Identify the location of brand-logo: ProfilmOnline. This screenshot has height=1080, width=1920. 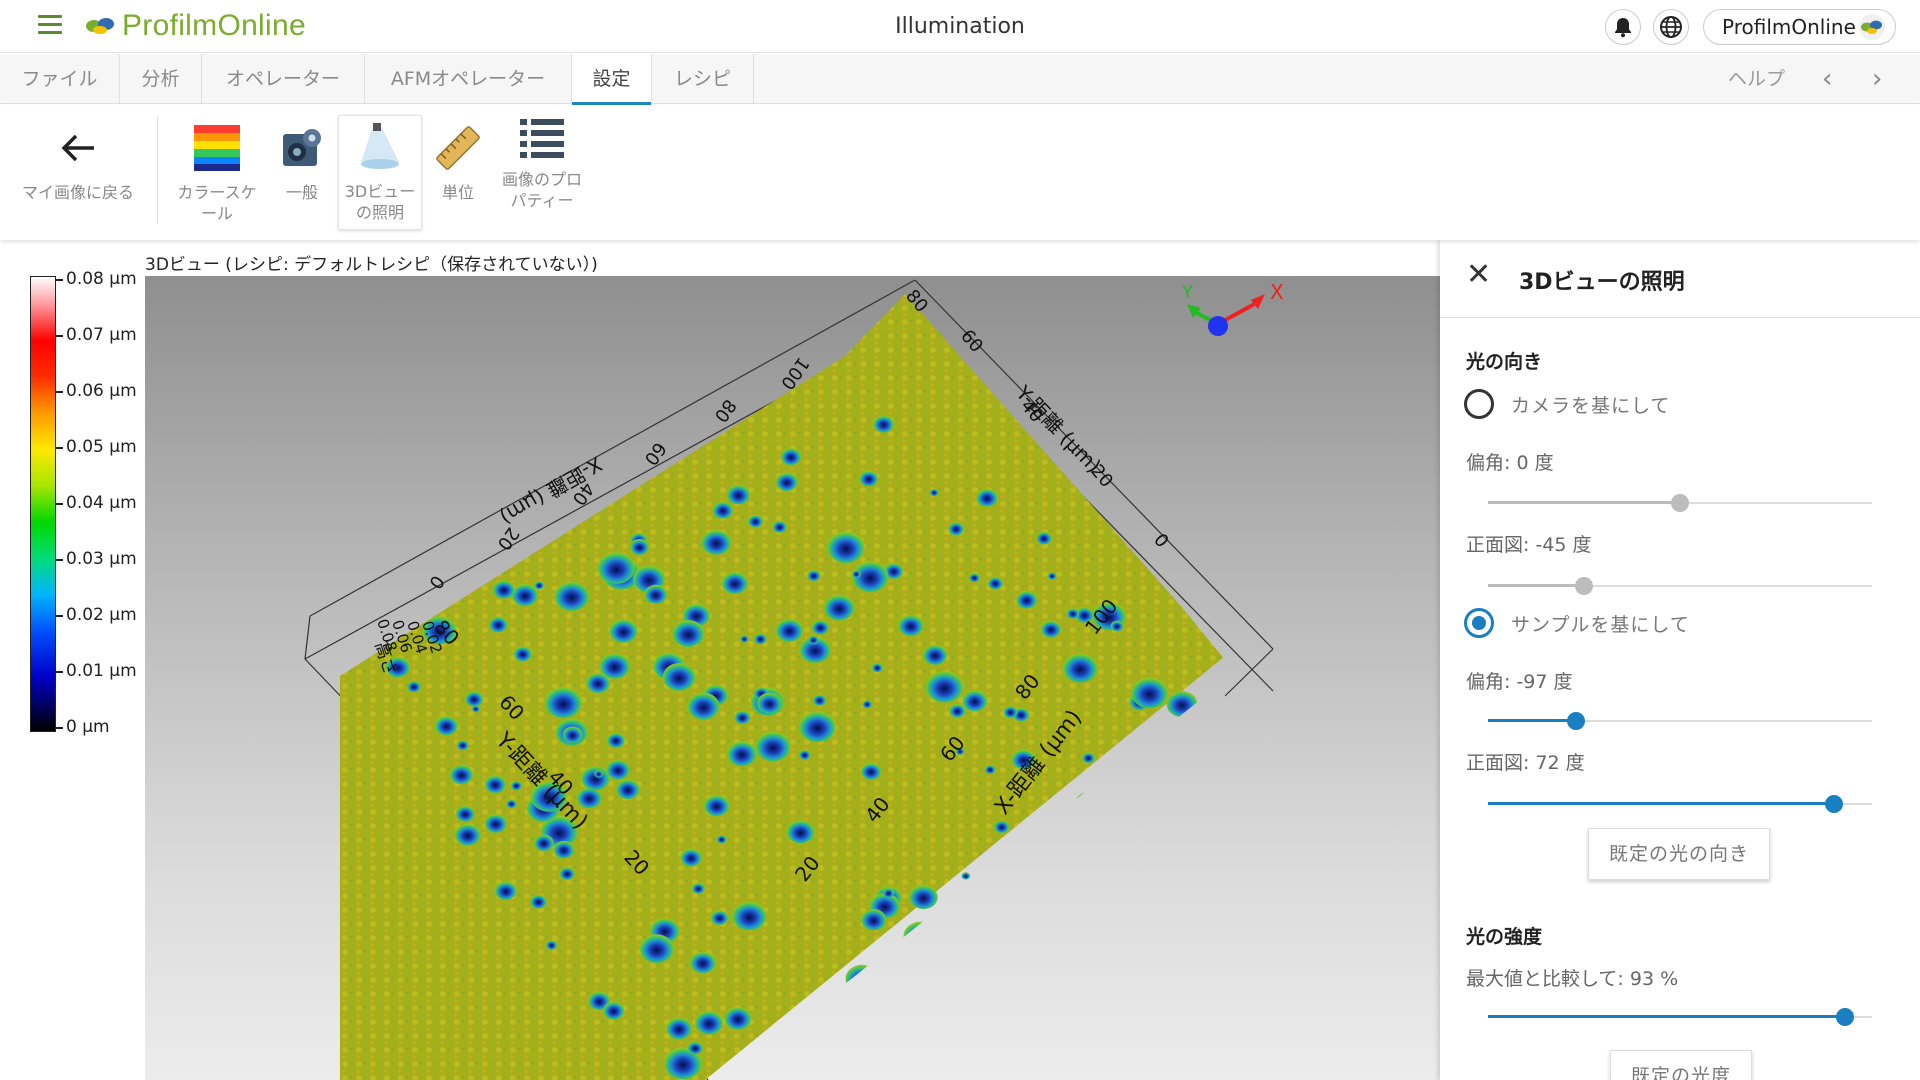
(195, 26).